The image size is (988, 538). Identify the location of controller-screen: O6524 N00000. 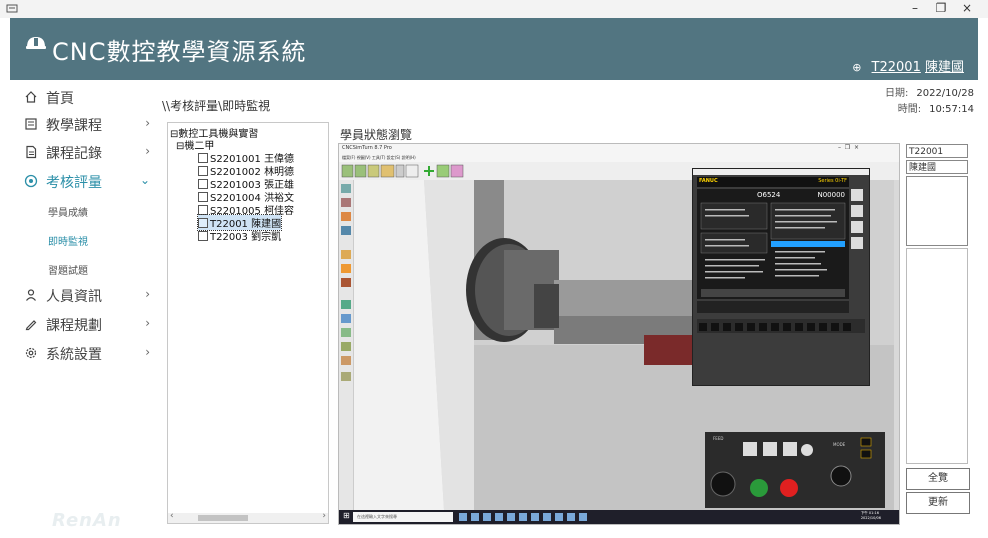
(773, 244).